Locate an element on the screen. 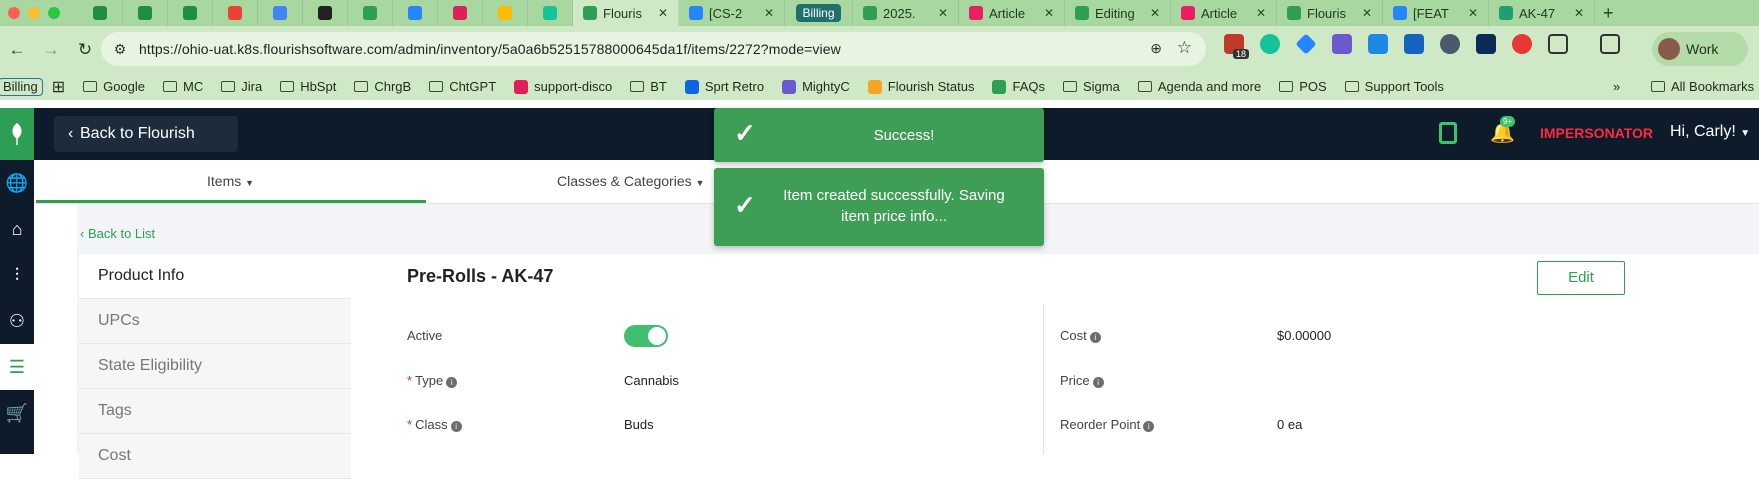  section-nav-item: UPCs is located at coordinates (215, 321).